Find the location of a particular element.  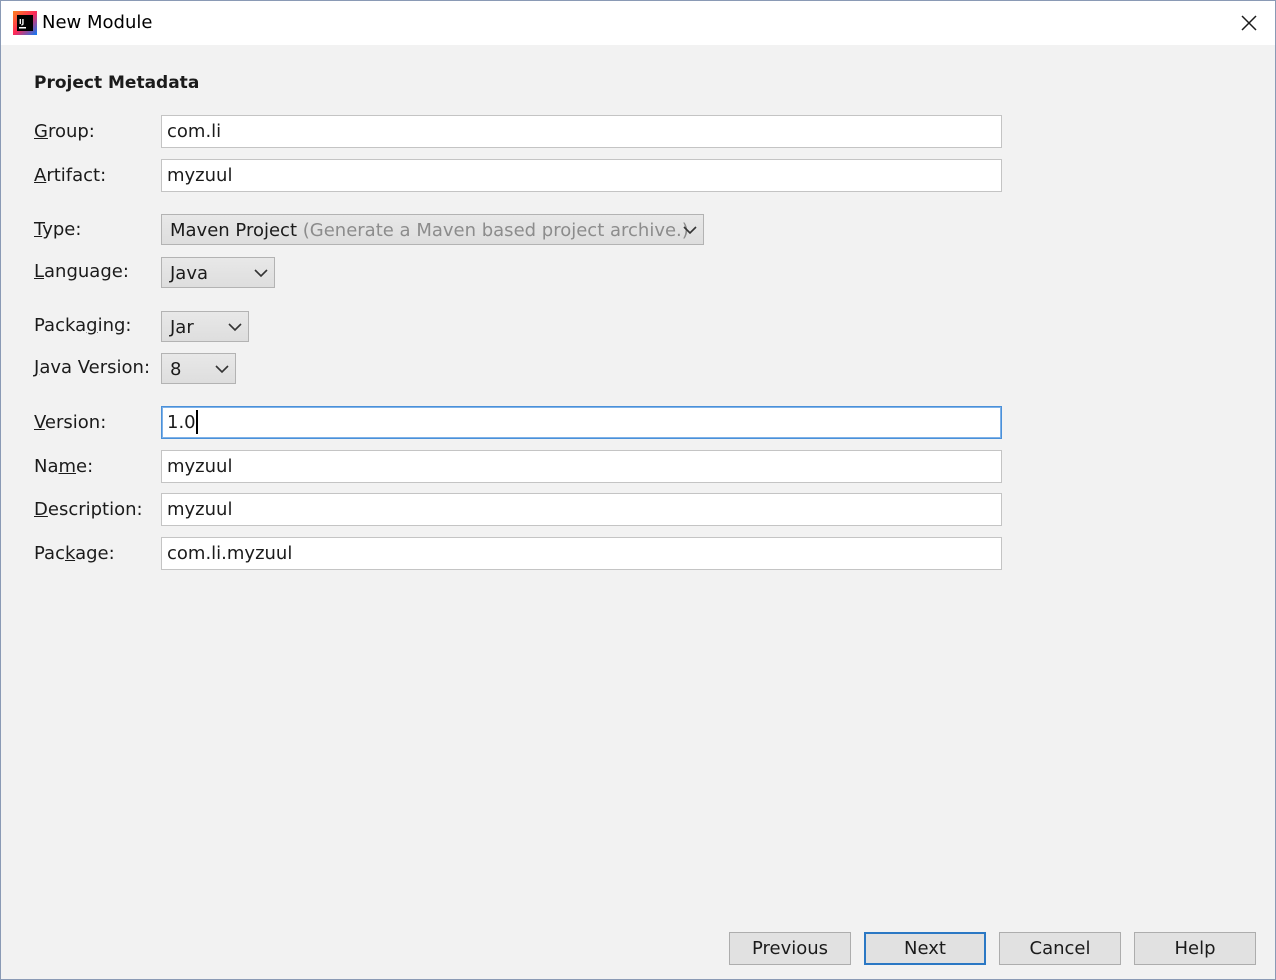

previous-button: Previous is located at coordinates (790, 948).